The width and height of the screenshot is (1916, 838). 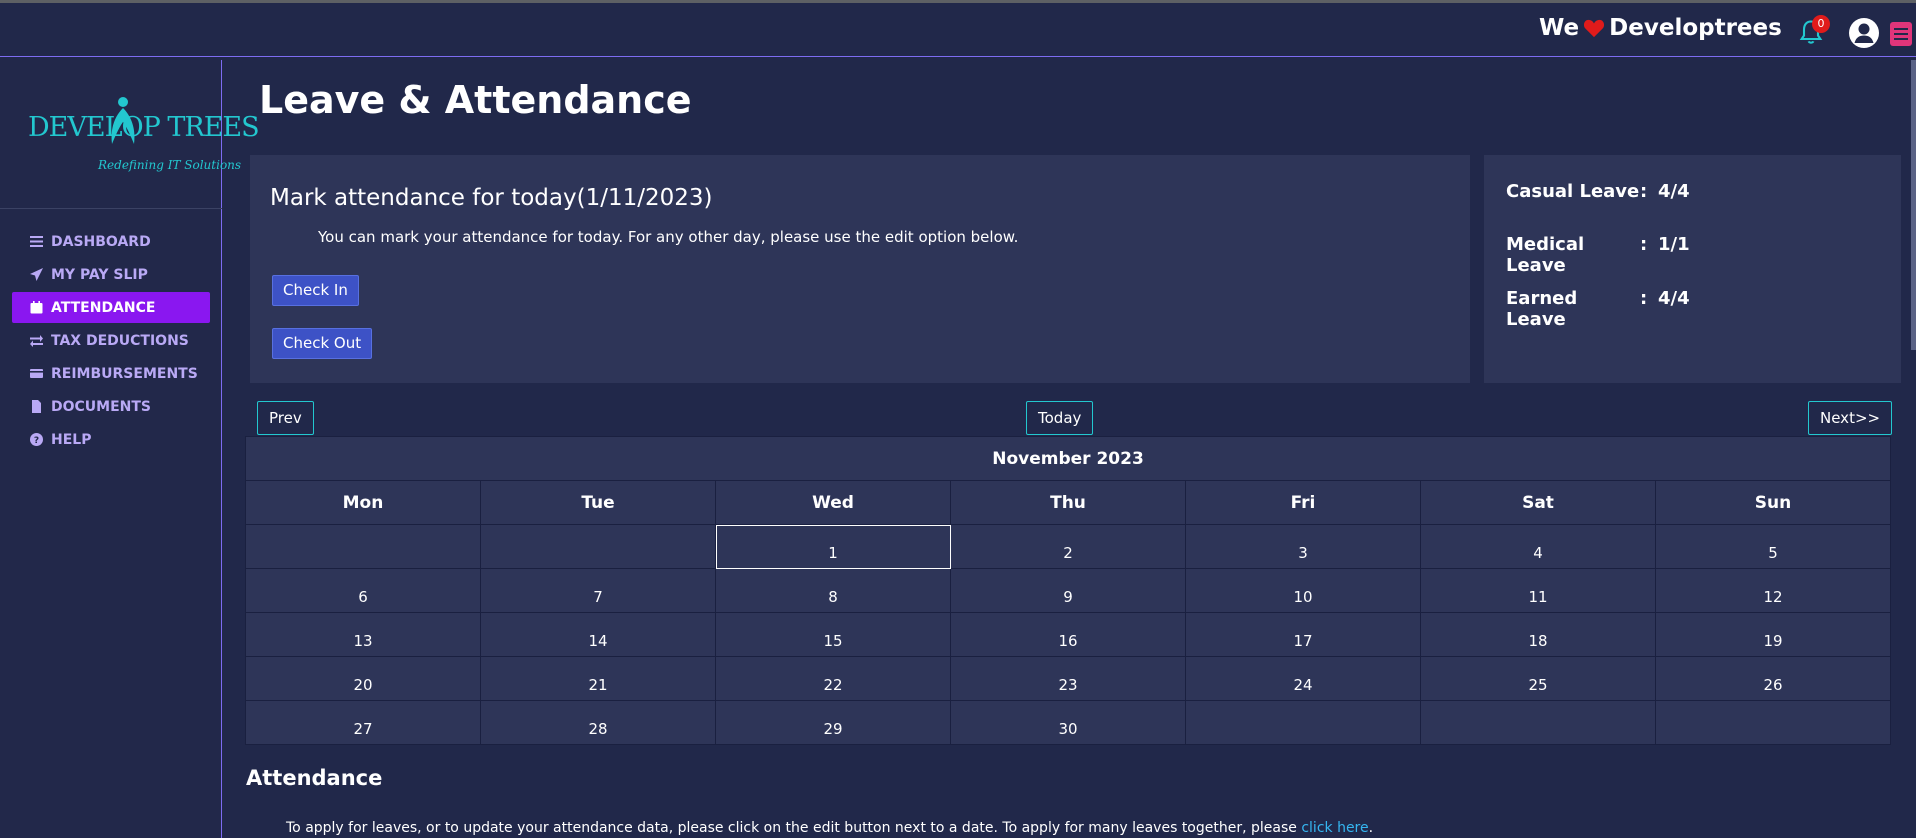 I want to click on calendar-day-cell: 8, so click(x=833, y=590).